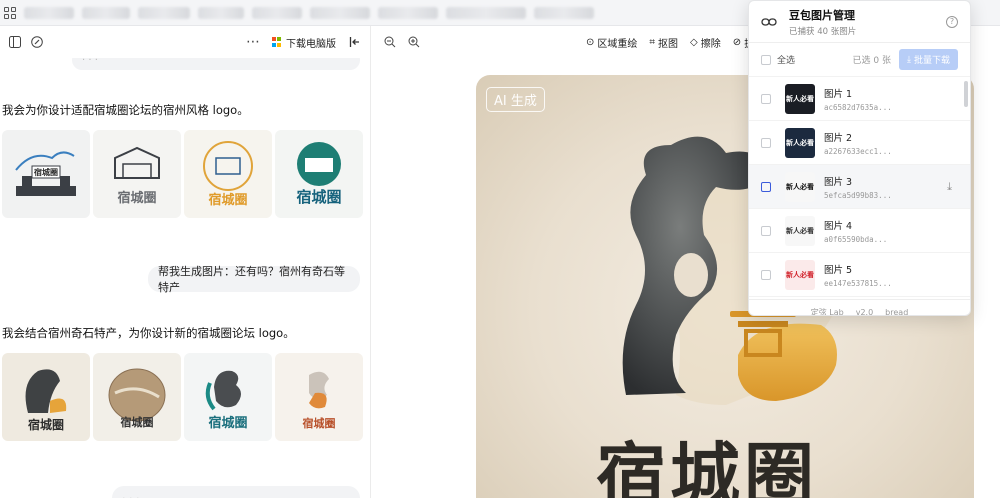 Image resolution: width=1000 pixels, height=498 pixels. What do you see at coordinates (710, 44) in the screenshot?
I see `tool-label: 擦除` at bounding box center [710, 44].